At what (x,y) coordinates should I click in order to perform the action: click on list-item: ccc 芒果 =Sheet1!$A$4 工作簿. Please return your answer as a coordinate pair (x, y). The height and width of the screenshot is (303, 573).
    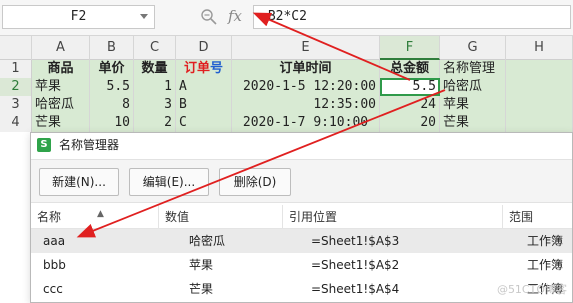
    Looking at the image, I should click on (301, 289).